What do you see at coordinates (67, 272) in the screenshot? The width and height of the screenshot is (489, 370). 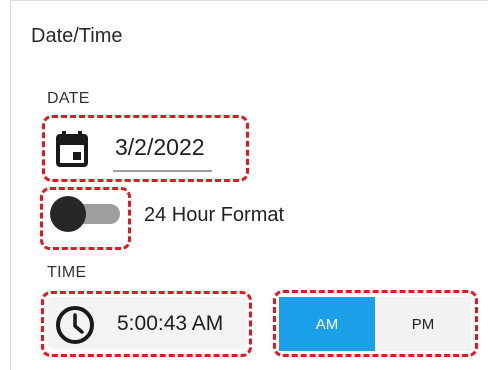 I see `time-label: TIME` at bounding box center [67, 272].